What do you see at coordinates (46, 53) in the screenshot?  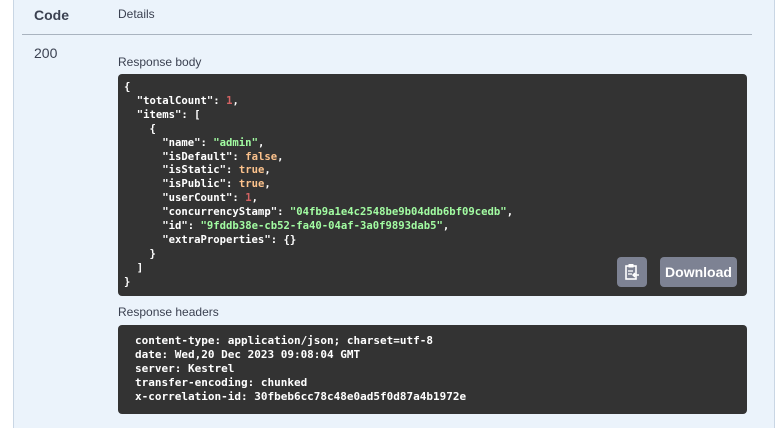 I see `response-status-code: 200` at bounding box center [46, 53].